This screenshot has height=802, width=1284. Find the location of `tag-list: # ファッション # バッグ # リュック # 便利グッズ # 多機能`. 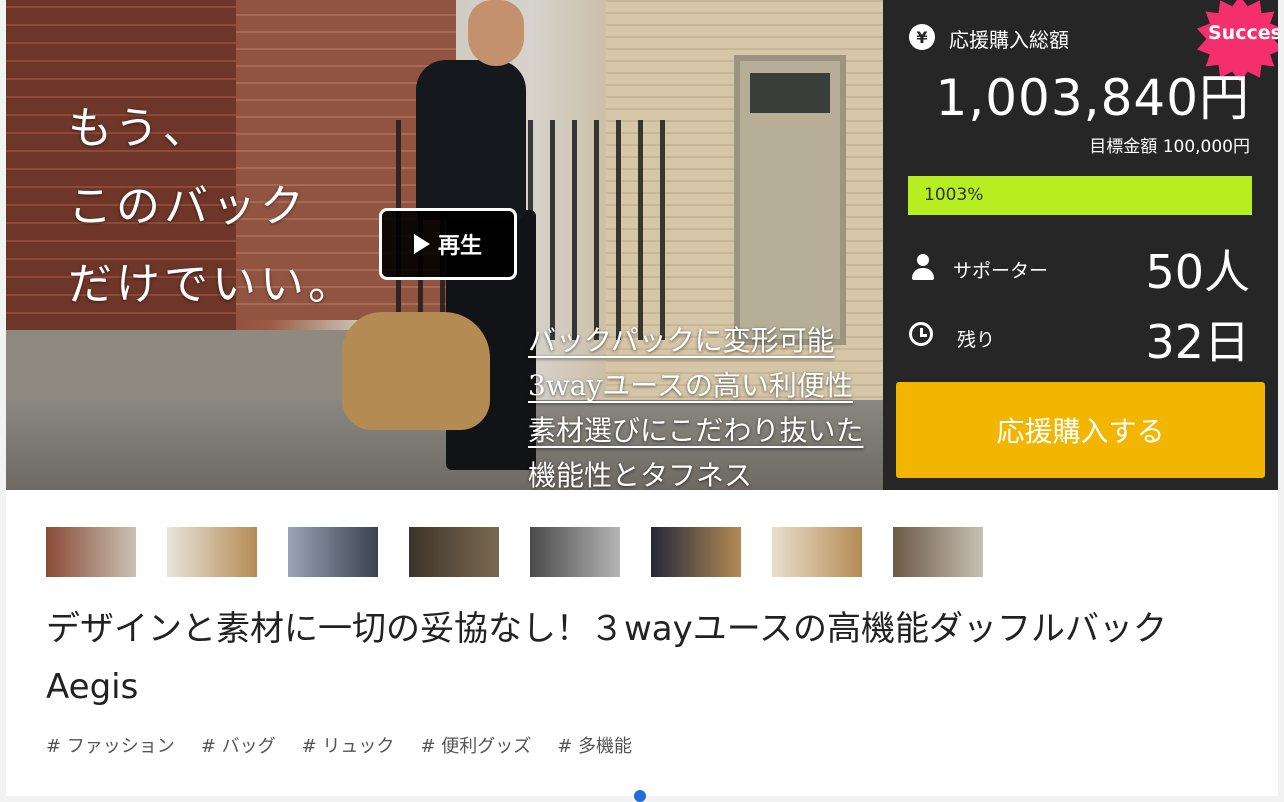

tag-list: # ファッション # バッグ # リュック # 便利グッズ # 多機能 is located at coordinates (339, 745).